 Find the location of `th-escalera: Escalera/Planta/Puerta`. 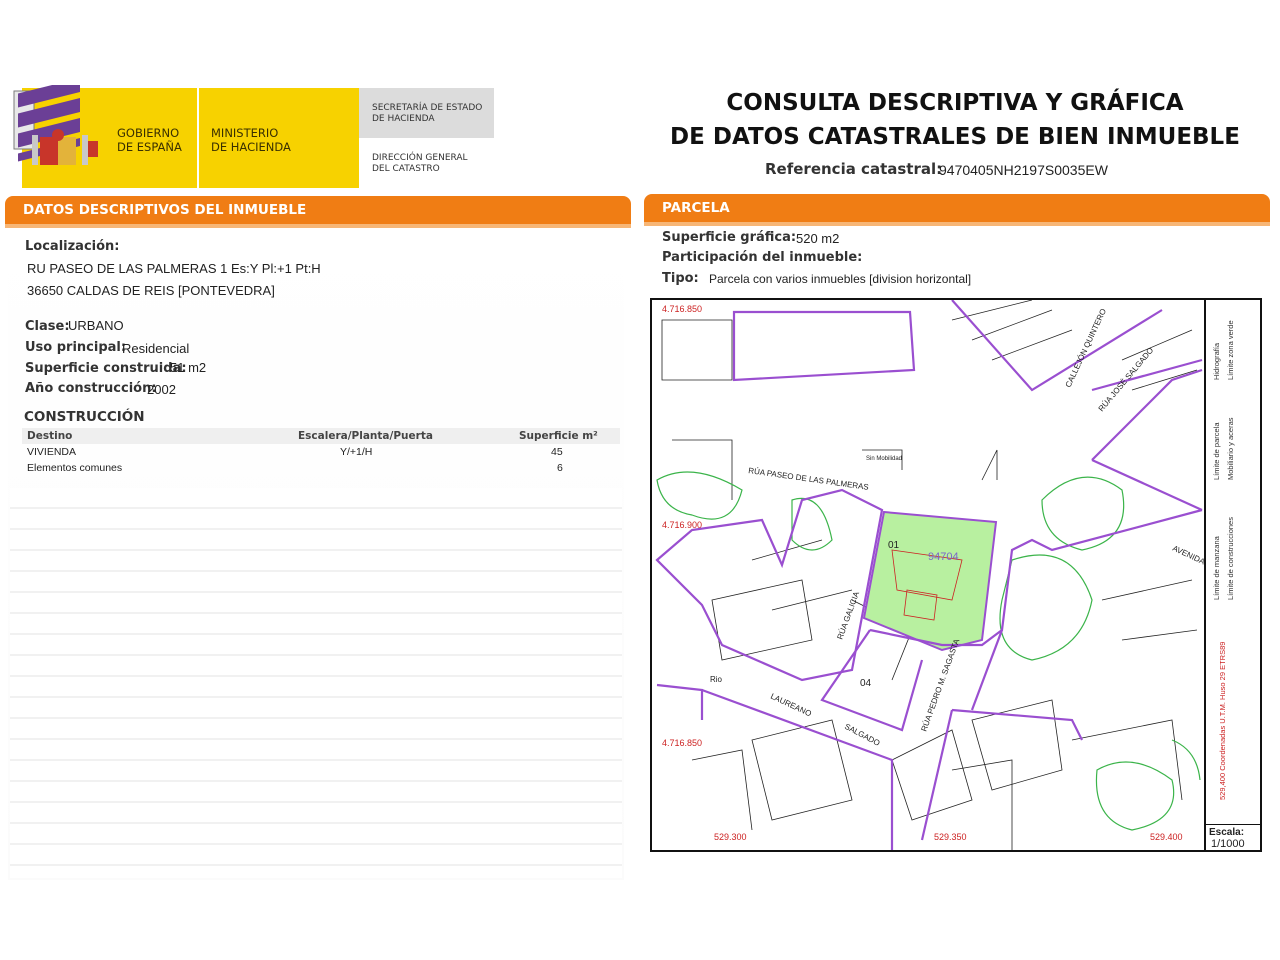

th-escalera: Escalera/Planta/Puerta is located at coordinates (365, 436).